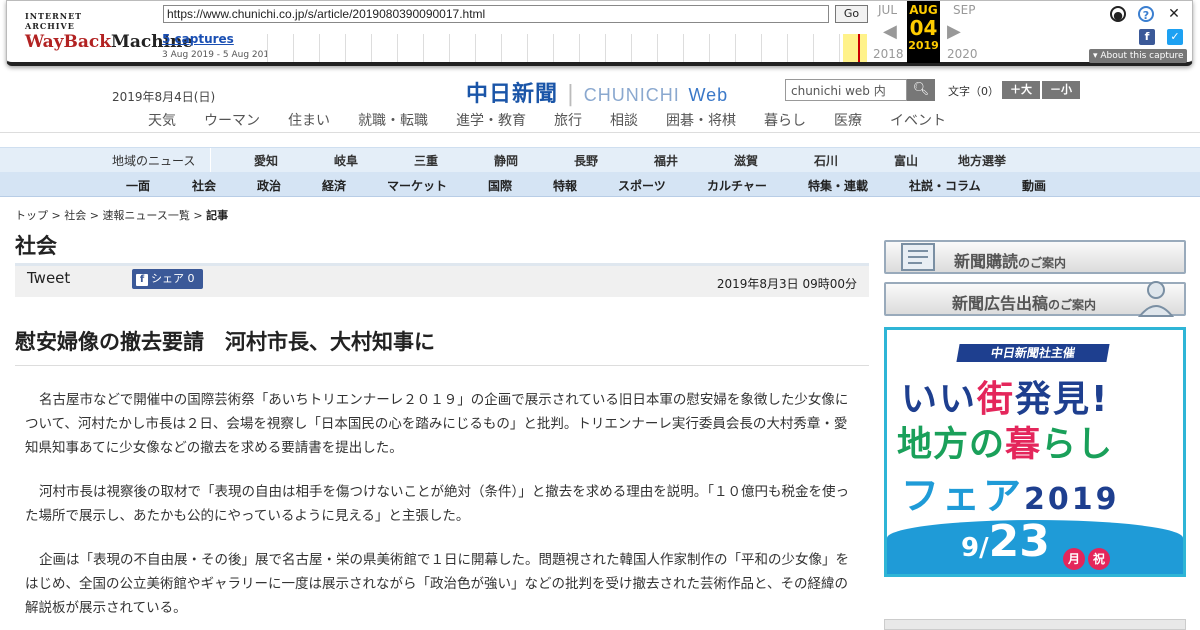 This screenshot has width=1200, height=630. Describe the element at coordinates (1035, 452) in the screenshot. I see `fair-advertisement: 中日新聞社主催 いい街発見! 地方の暮らし フェア2019 9/23 月 祝` at that location.